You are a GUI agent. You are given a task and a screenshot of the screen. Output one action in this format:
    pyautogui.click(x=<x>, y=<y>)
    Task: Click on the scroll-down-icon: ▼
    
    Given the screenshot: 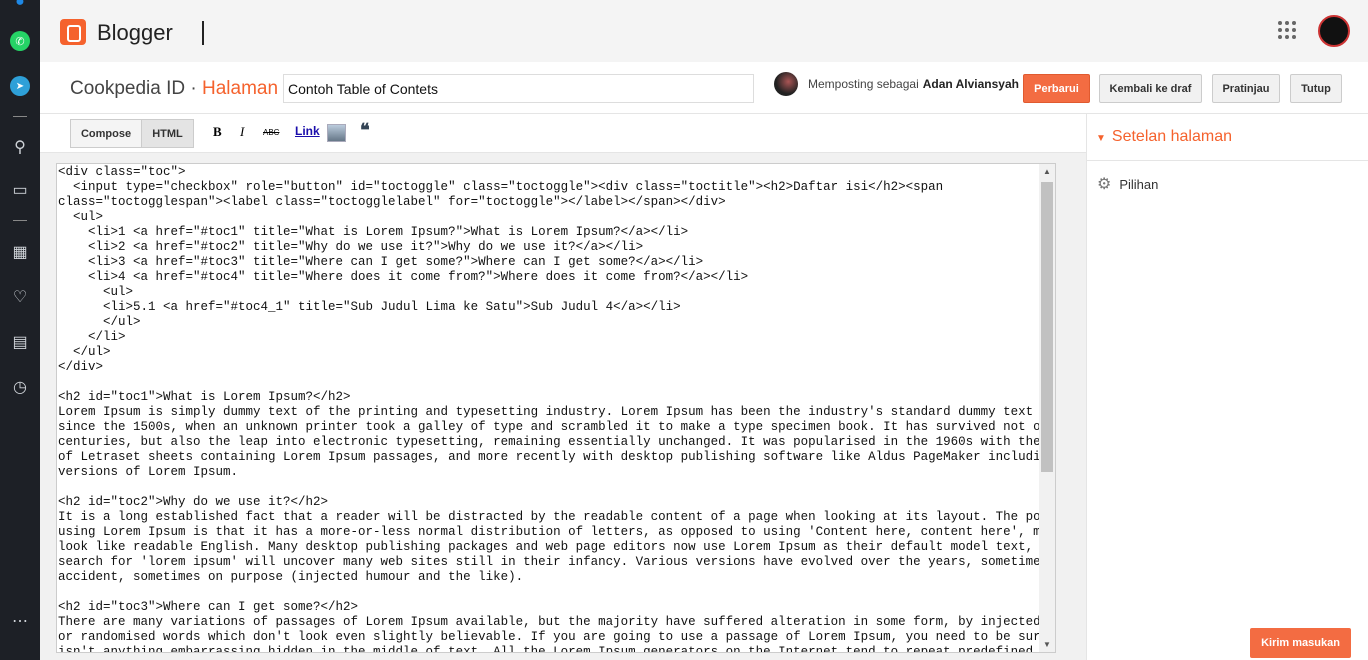 What is the action you would take?
    pyautogui.click(x=1047, y=644)
    